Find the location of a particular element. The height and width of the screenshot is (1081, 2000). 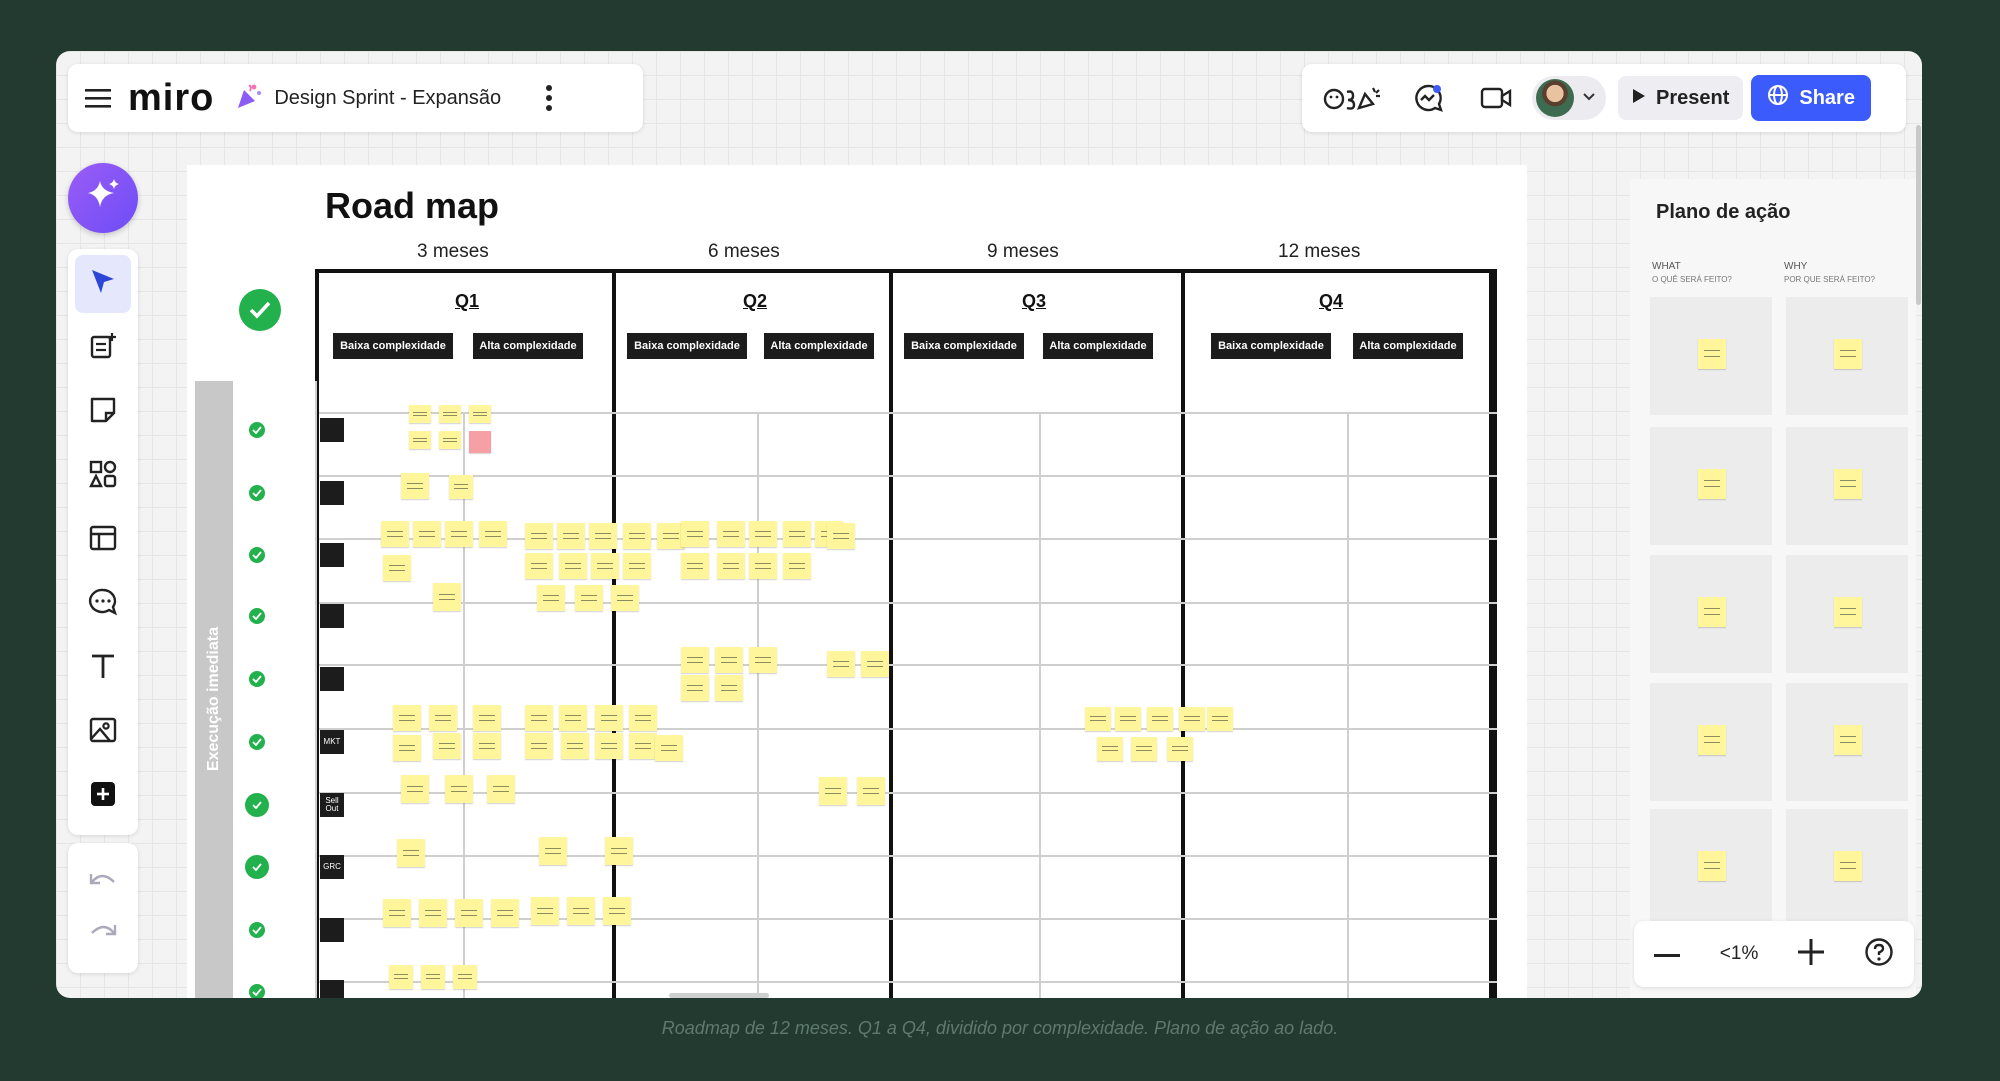

miro-logo: miro is located at coordinates (171, 98).